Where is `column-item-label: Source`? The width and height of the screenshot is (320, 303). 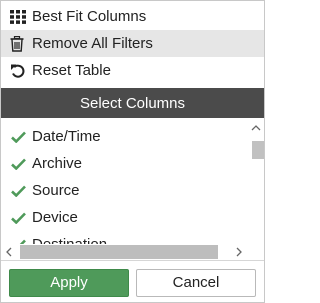
column-item-label: Source is located at coordinates (56, 190).